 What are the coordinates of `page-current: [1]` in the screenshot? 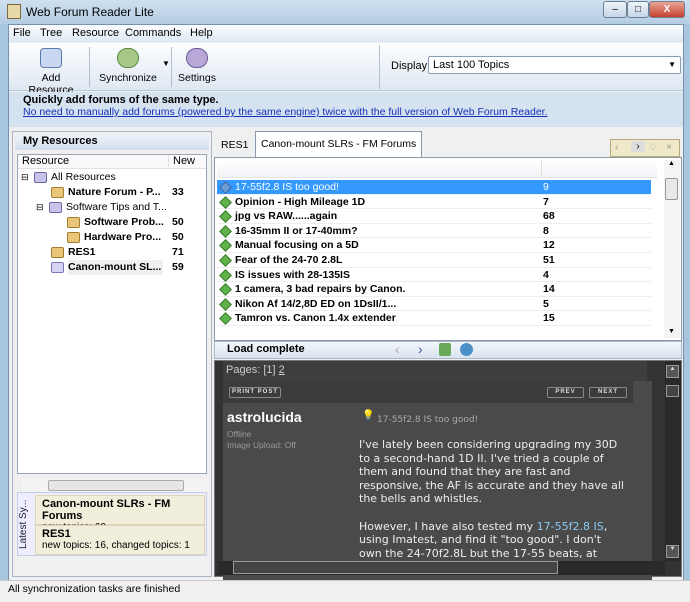 It's located at (269, 370).